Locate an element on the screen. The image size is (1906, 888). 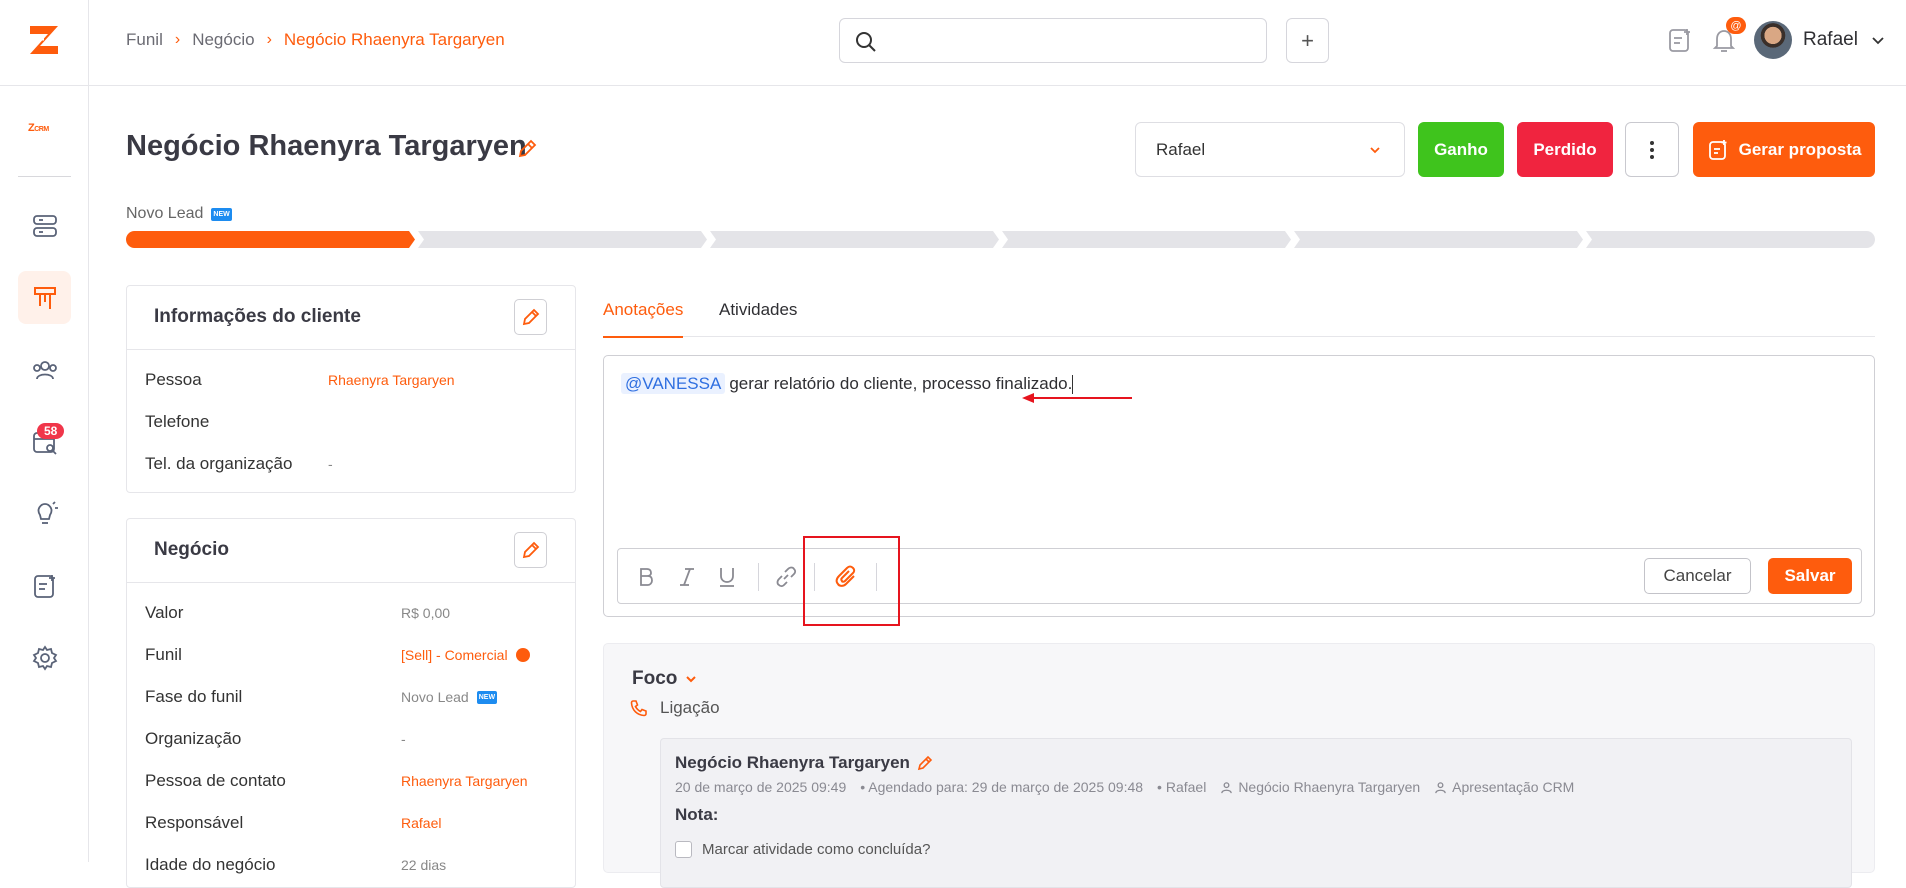
contact-link: Rhaenyra Targaryen is located at coordinates (464, 781).